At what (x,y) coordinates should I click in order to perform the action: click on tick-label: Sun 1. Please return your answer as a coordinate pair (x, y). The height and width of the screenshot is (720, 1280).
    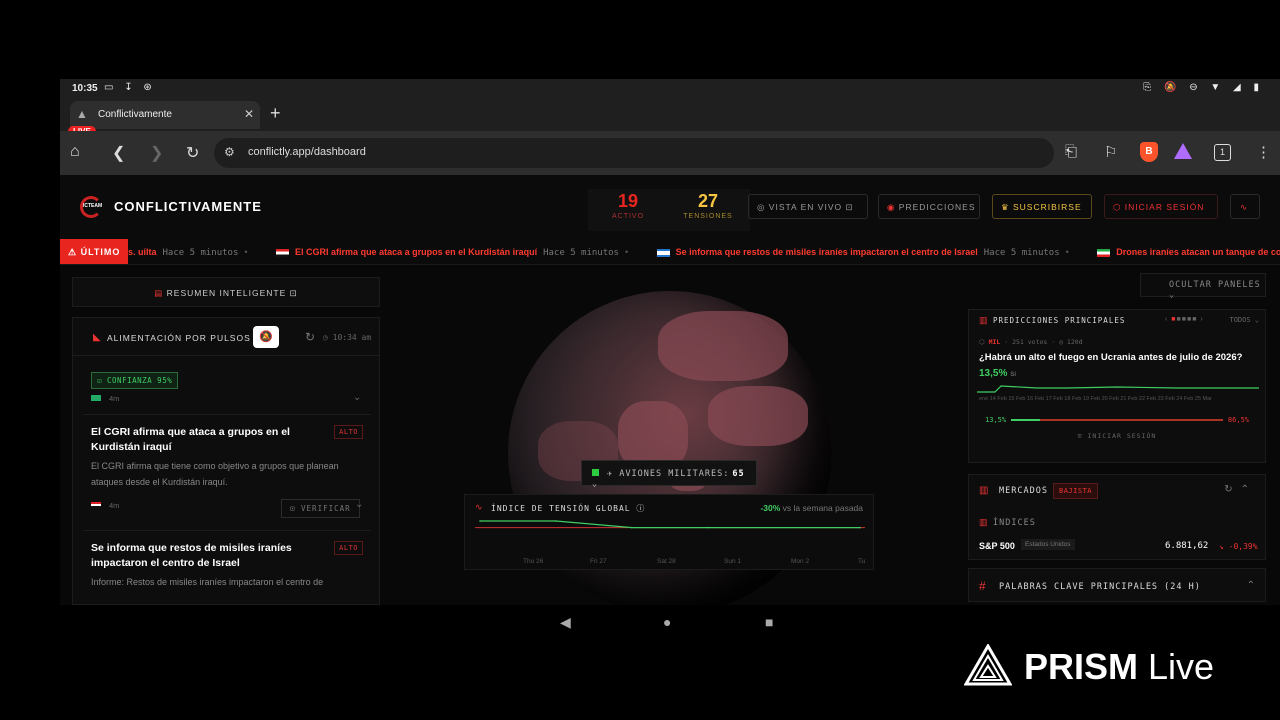
    Looking at the image, I should click on (732, 561).